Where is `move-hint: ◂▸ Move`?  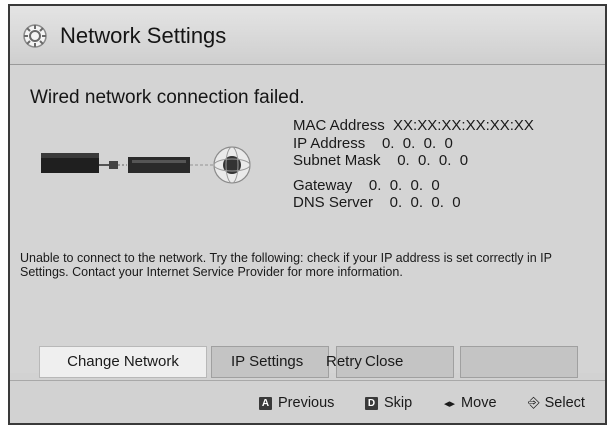 move-hint: ◂▸ Move is located at coordinates (470, 403).